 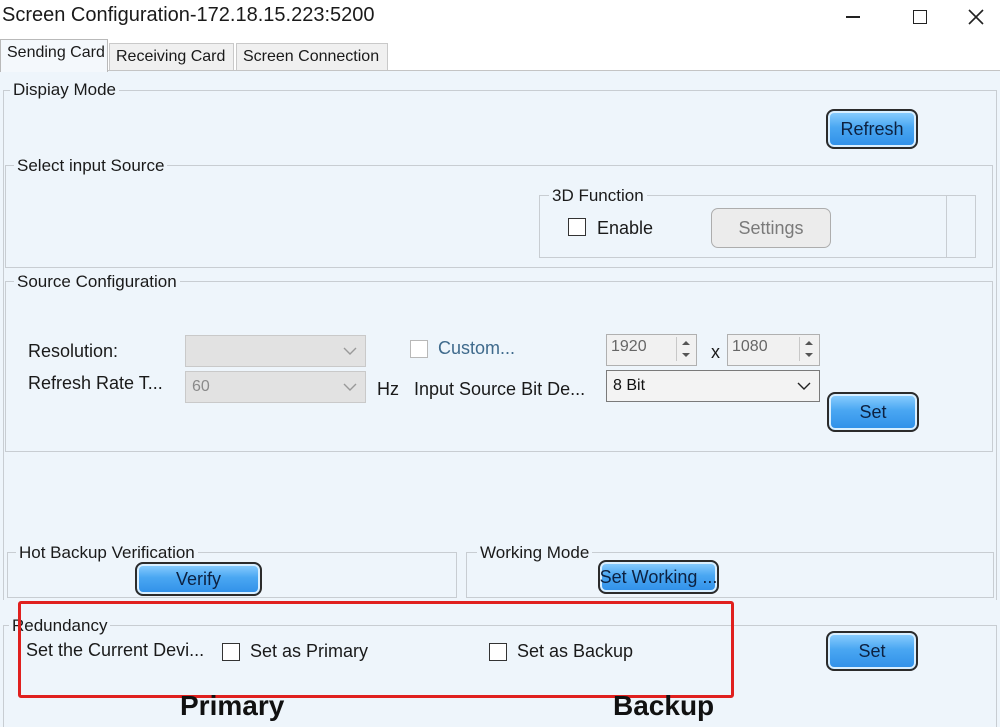 What do you see at coordinates (171, 57) in the screenshot?
I see `tab-receiving-card: Receiving Card` at bounding box center [171, 57].